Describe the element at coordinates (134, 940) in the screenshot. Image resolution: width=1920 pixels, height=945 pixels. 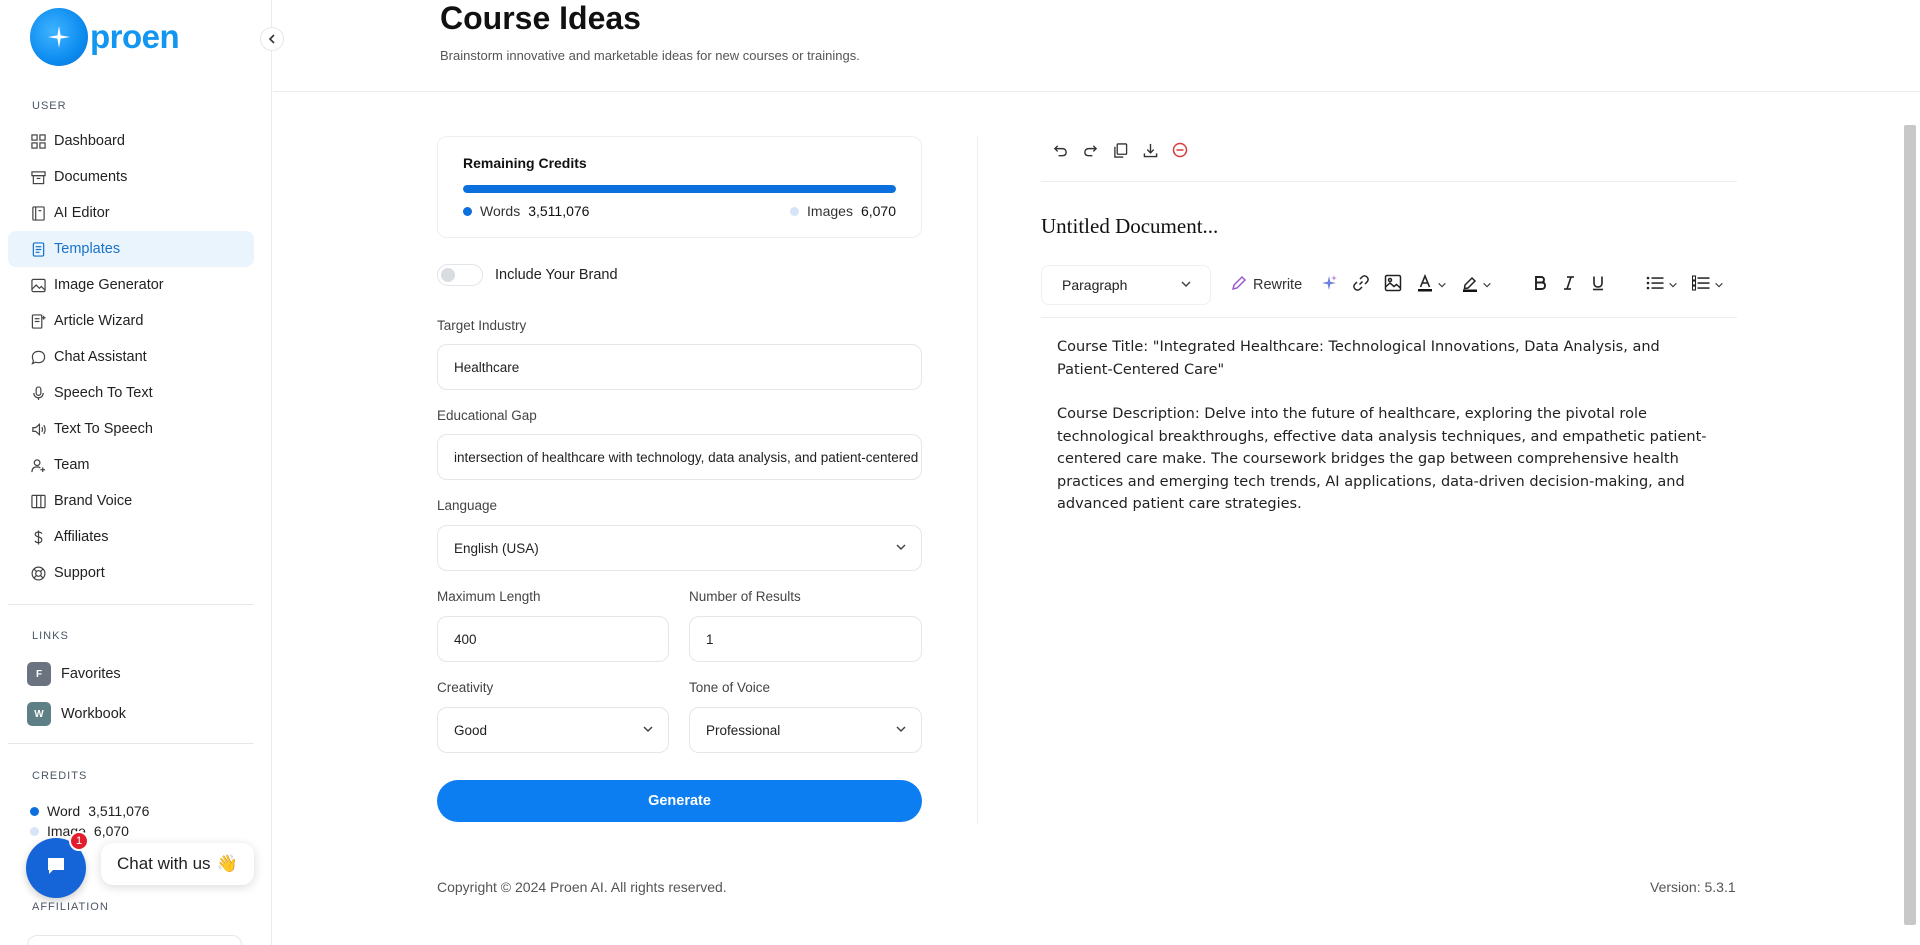
I see `affiliation-card` at that location.